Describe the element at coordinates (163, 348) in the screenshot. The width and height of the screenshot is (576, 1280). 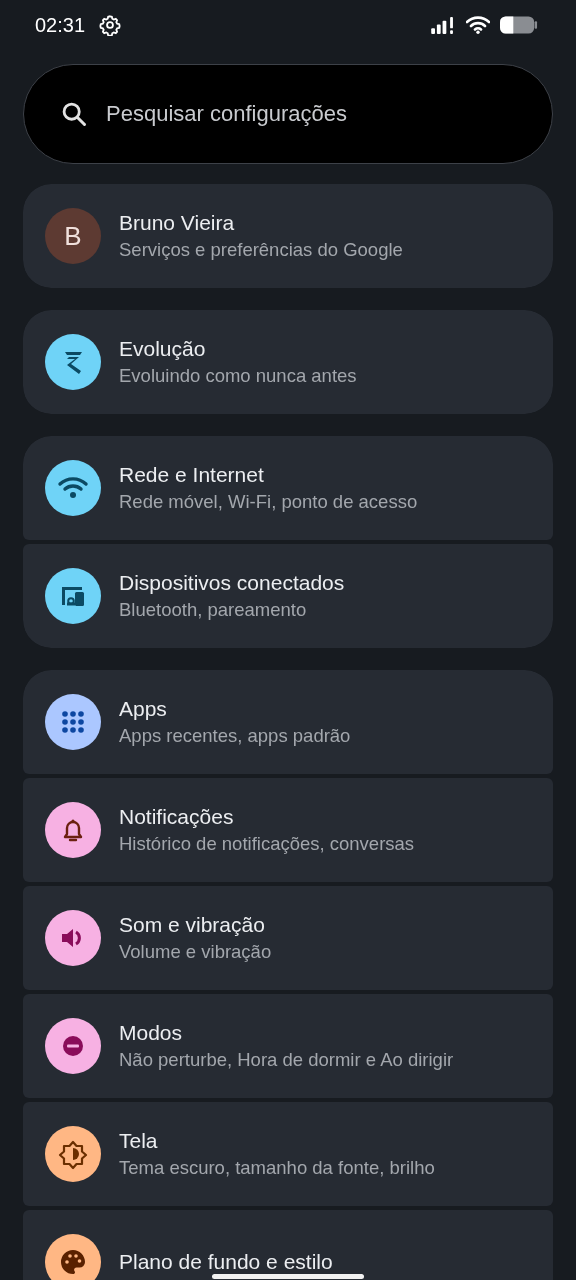
I see `item-title: Evolução` at that location.